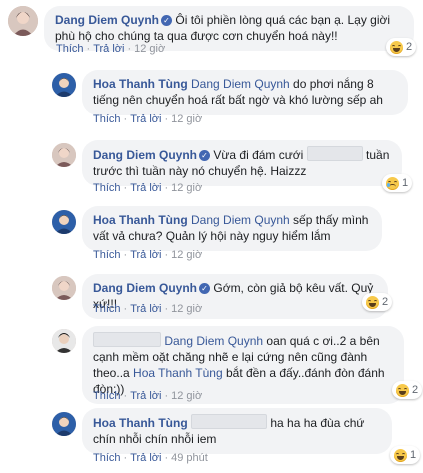  What do you see at coordinates (189, 458) in the screenshot?
I see `timestamp: 49 phút` at bounding box center [189, 458].